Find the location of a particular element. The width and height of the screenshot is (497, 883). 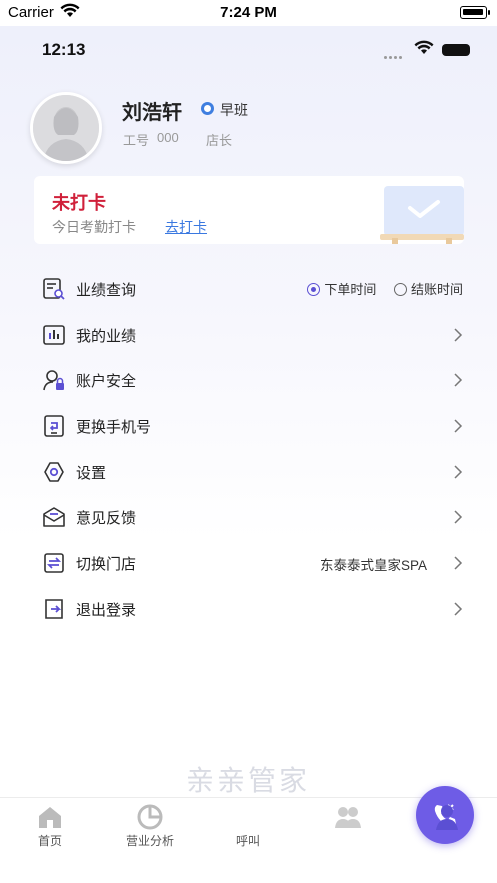

radio-unselected-icon is located at coordinates (400, 290).